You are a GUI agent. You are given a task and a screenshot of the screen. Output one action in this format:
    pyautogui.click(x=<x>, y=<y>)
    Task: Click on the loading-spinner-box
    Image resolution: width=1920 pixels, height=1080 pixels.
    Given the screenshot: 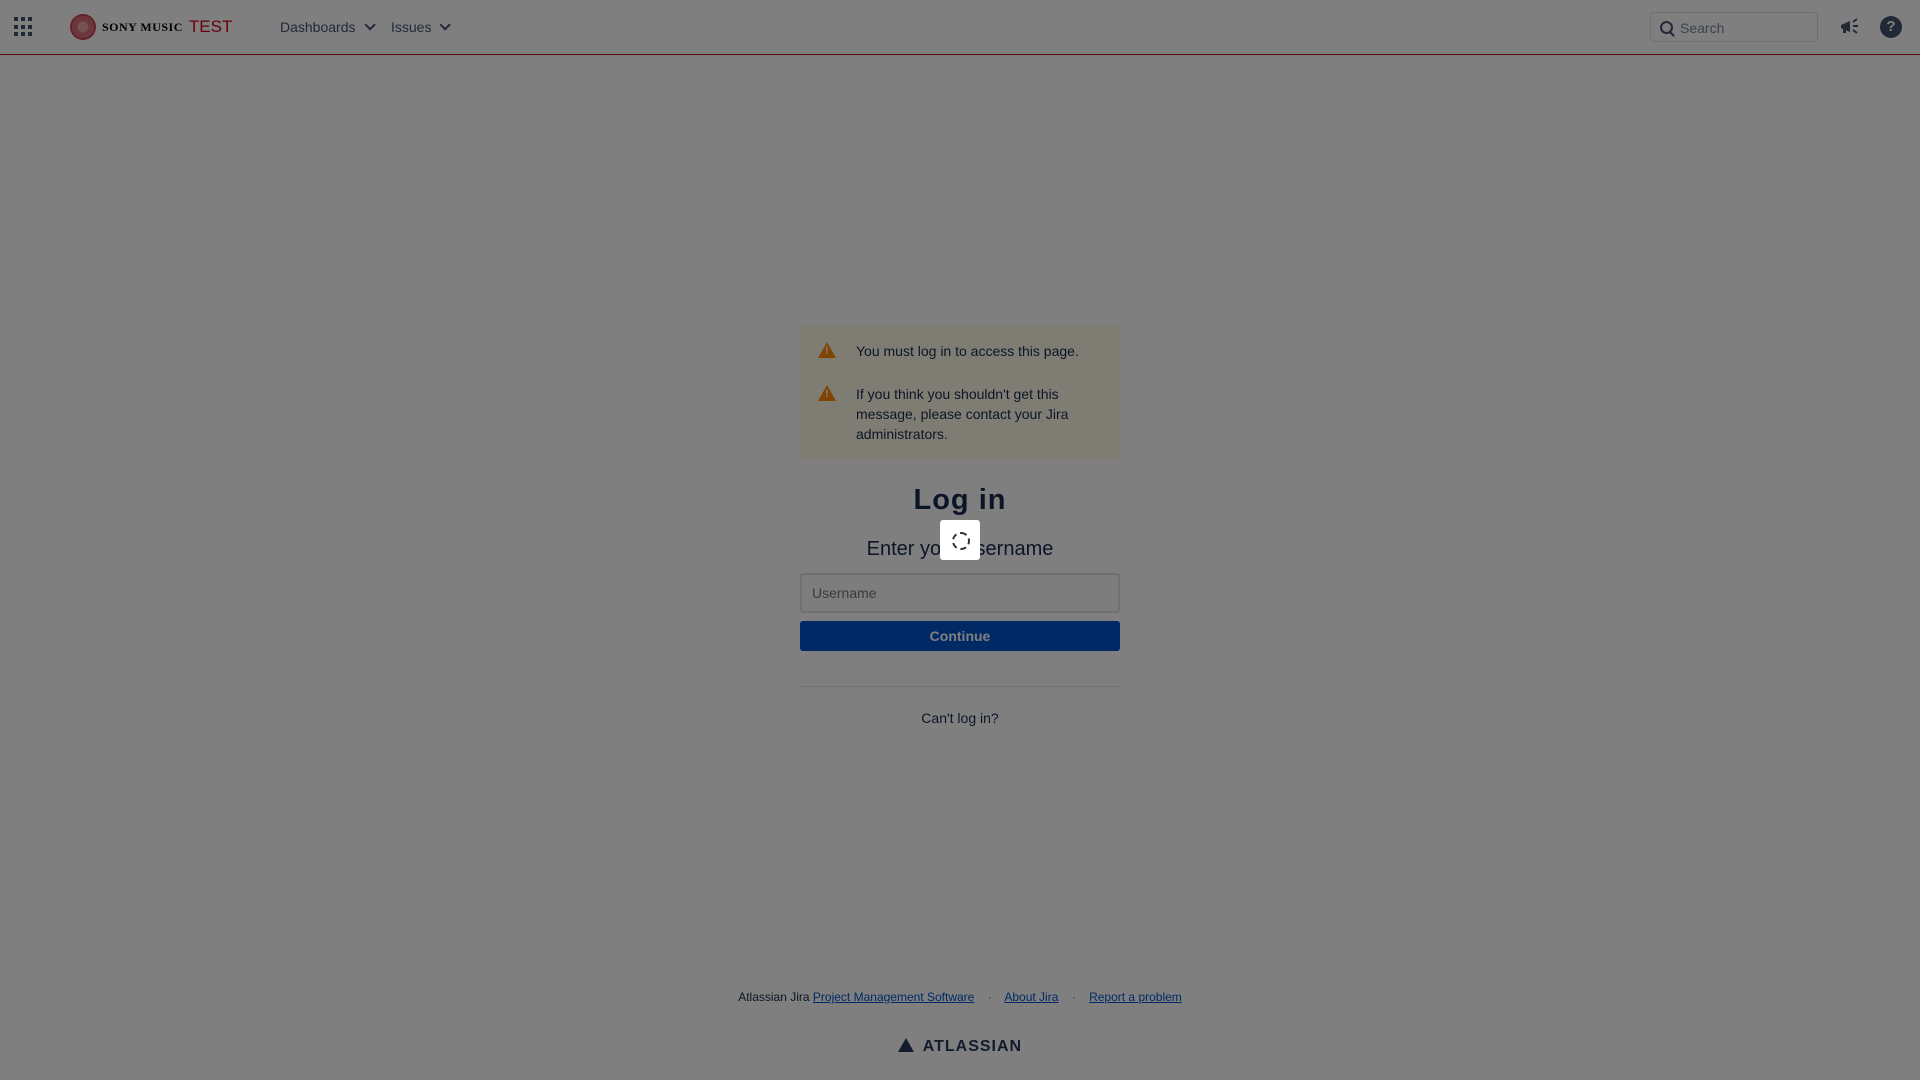 What is the action you would take?
    pyautogui.click(x=960, y=540)
    